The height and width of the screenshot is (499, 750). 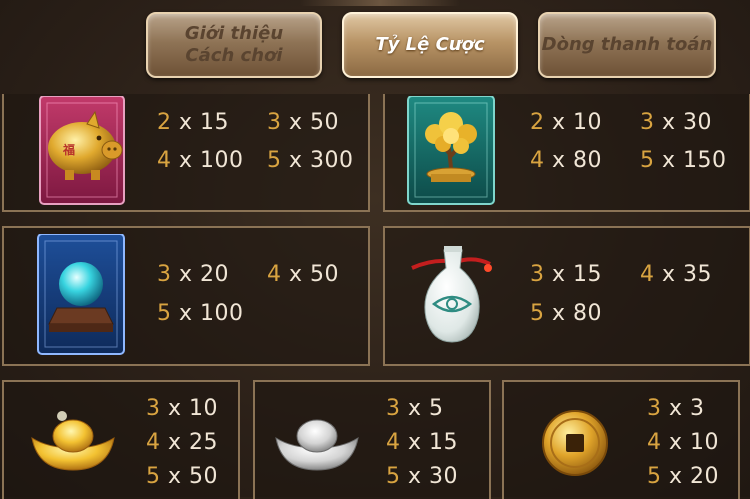 I want to click on tab-payout-rates-label: Tỷ Lệ Cược, so click(x=430, y=44).